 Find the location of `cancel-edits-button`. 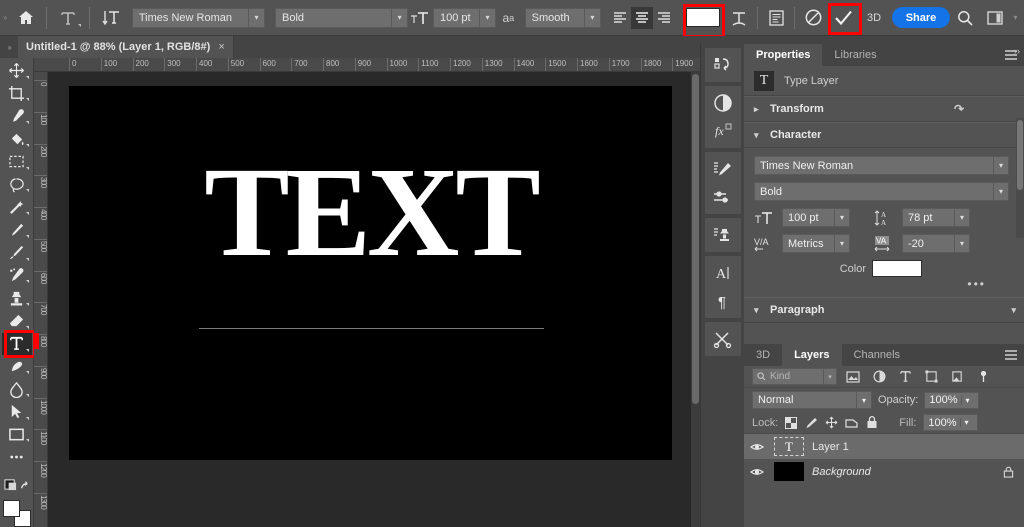

cancel-edits-button is located at coordinates (813, 18).